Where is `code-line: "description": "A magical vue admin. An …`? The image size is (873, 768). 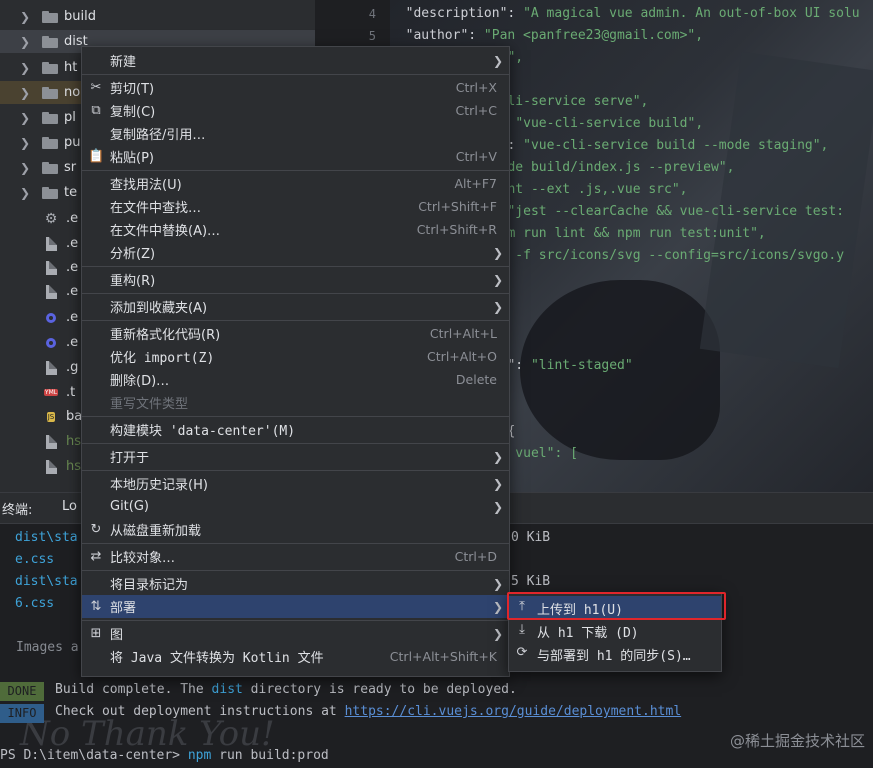 code-line: "description": "A magical vue admin. An … is located at coordinates (625, 13).